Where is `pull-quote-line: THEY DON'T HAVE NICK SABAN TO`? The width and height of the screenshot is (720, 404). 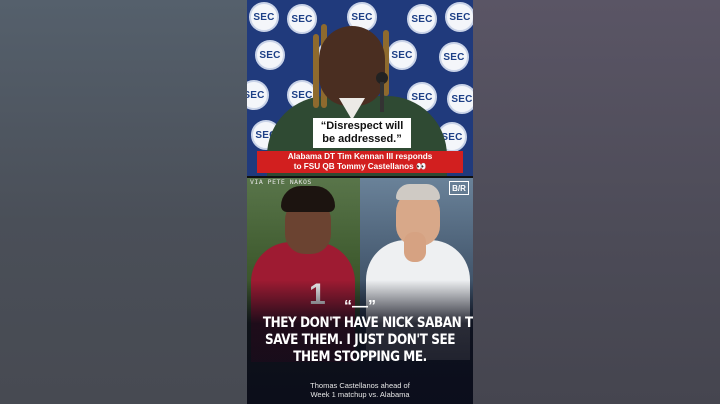
pull-quote-line: THEY DON'T HAVE NICK SABAN TO is located at coordinates (367, 323).